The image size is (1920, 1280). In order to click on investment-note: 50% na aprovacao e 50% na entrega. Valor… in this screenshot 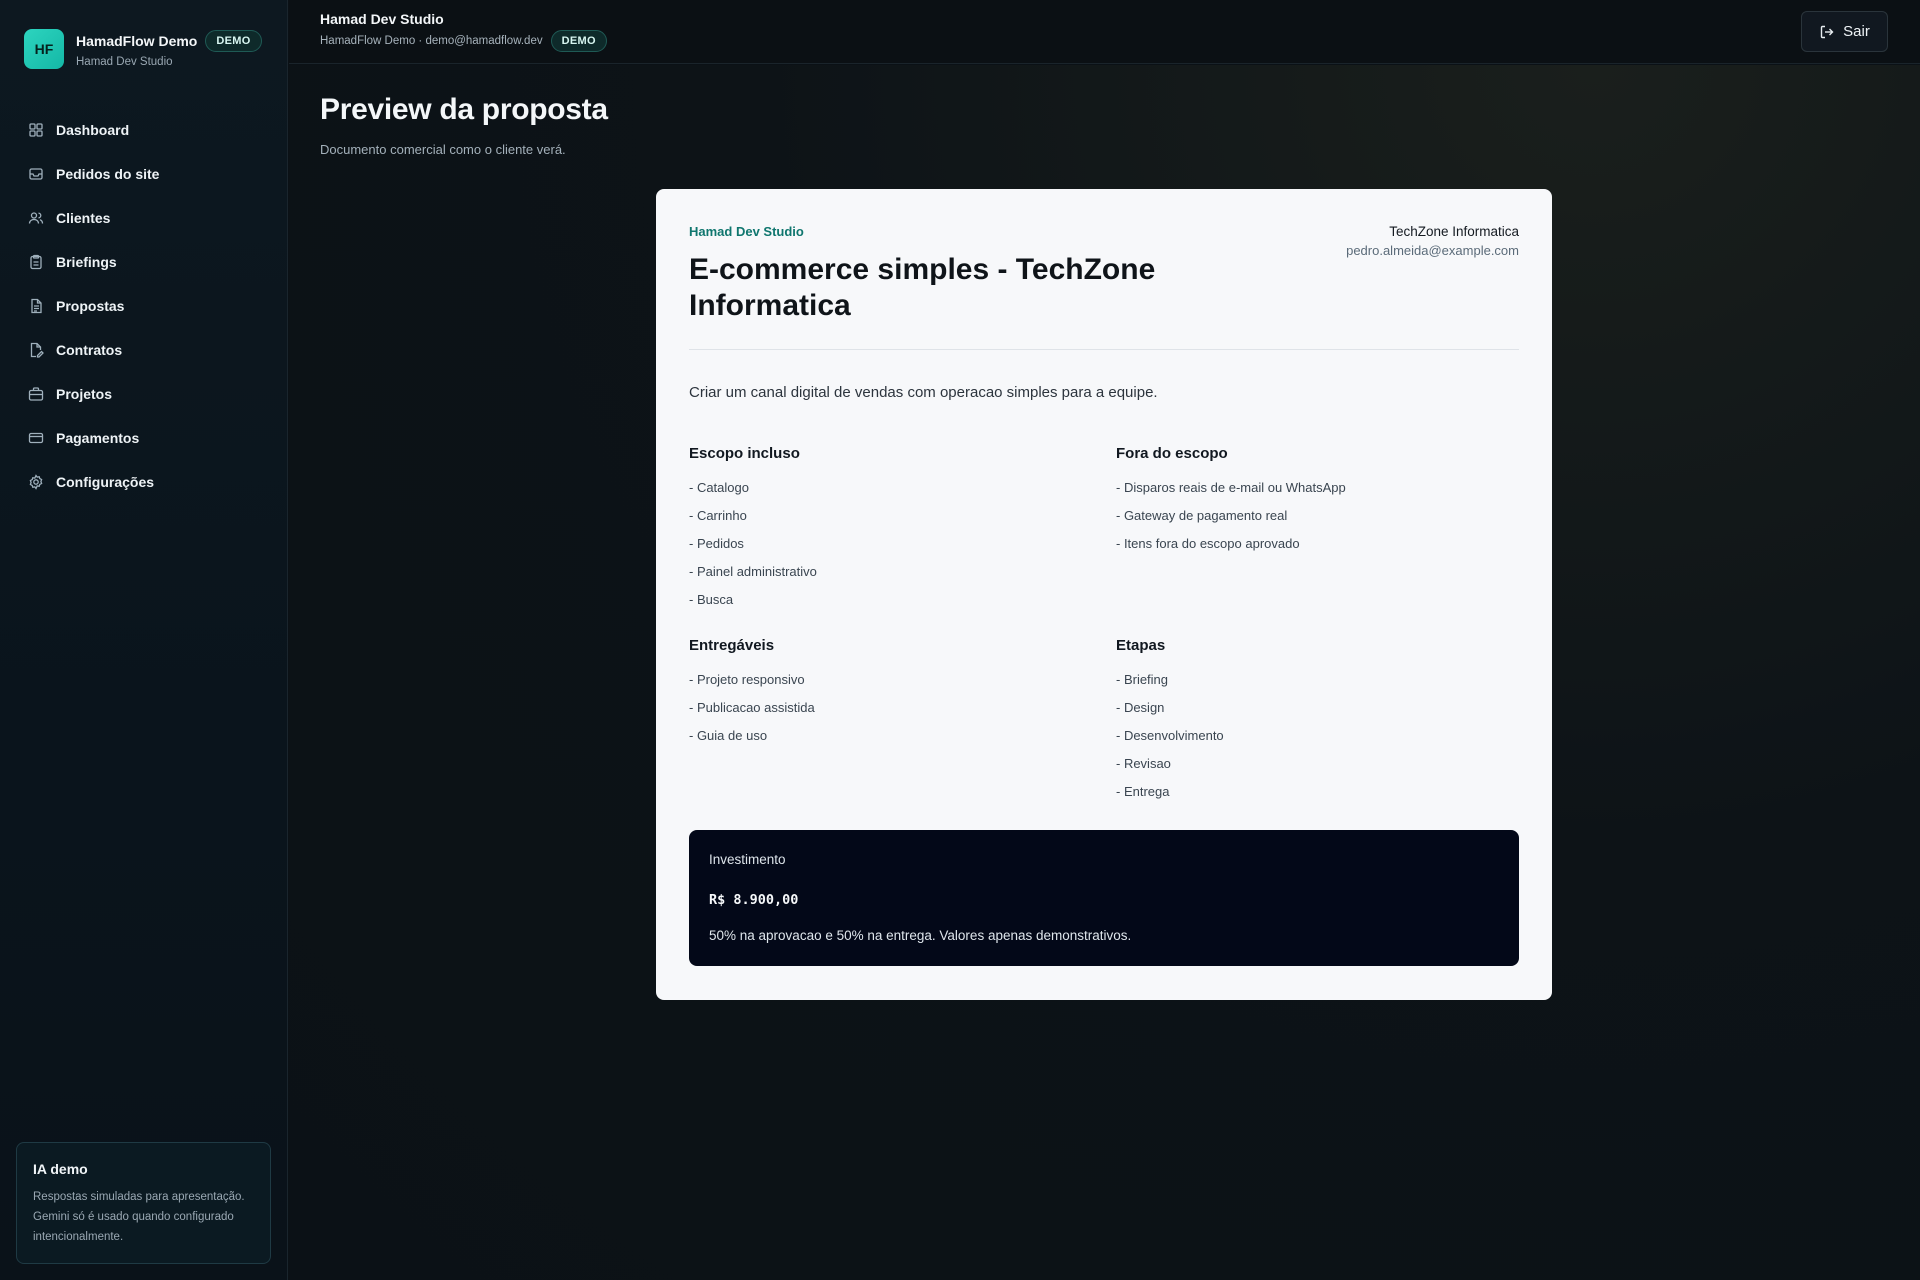, I will do `click(920, 935)`.